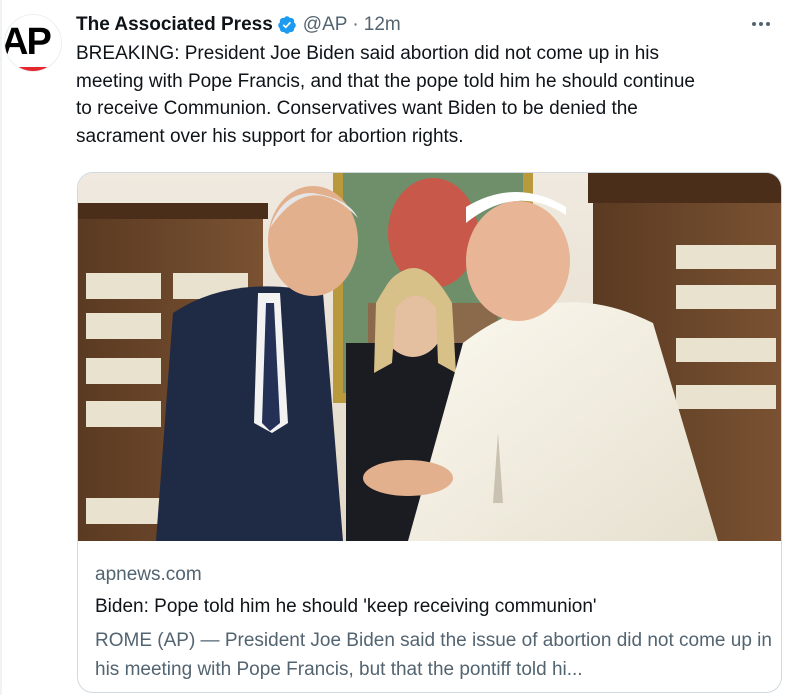 The width and height of the screenshot is (787, 695). I want to click on author-display-name: The Associated Press, so click(174, 25).